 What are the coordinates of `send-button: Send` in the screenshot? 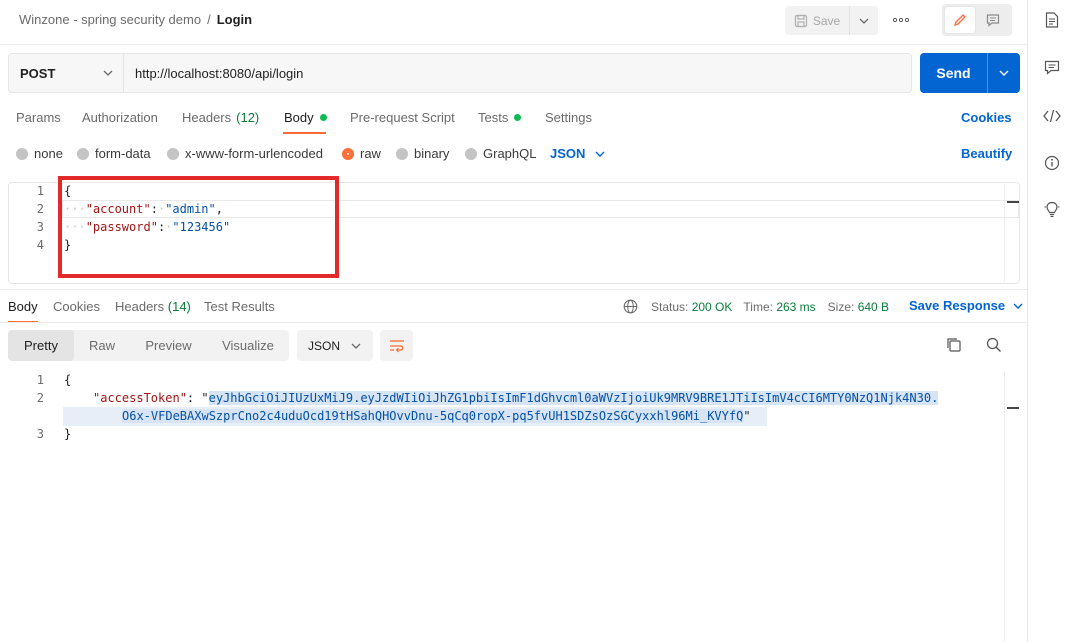 It's located at (953, 73).